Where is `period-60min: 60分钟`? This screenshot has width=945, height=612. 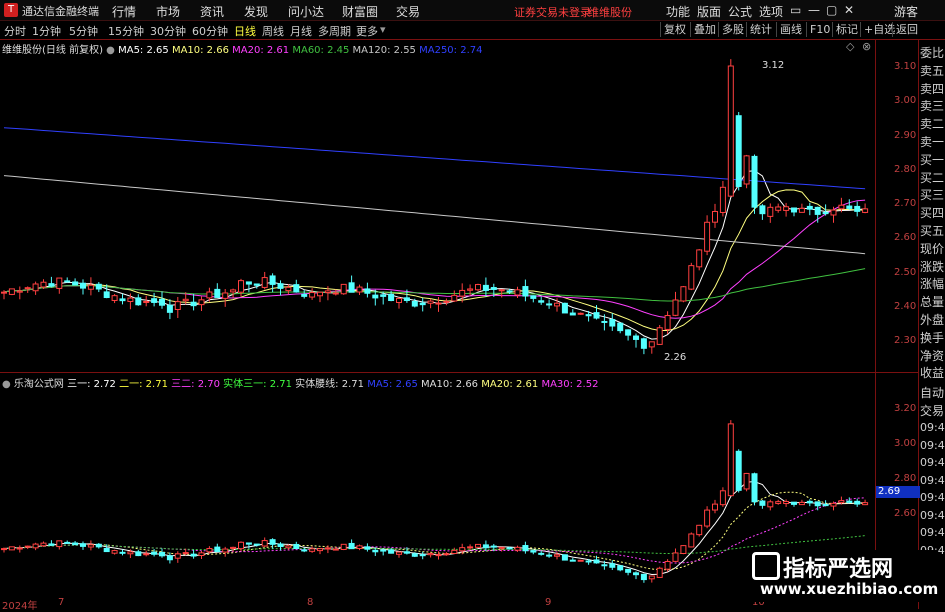
period-60min: 60分钟 is located at coordinates (210, 31).